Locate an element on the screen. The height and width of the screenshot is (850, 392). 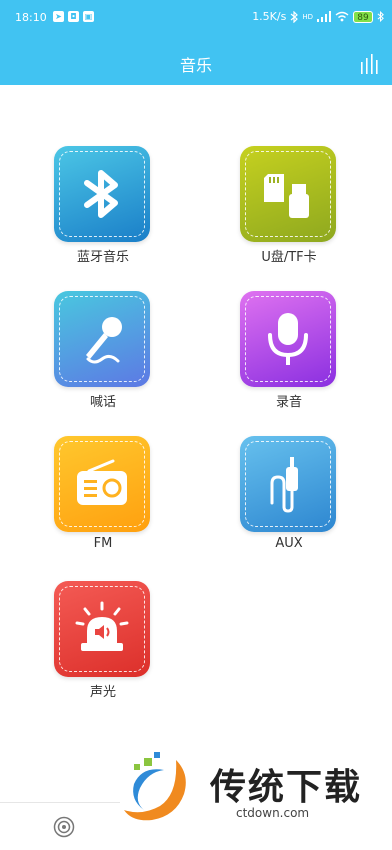
page-title: 音乐 is located at coordinates (195, 65).